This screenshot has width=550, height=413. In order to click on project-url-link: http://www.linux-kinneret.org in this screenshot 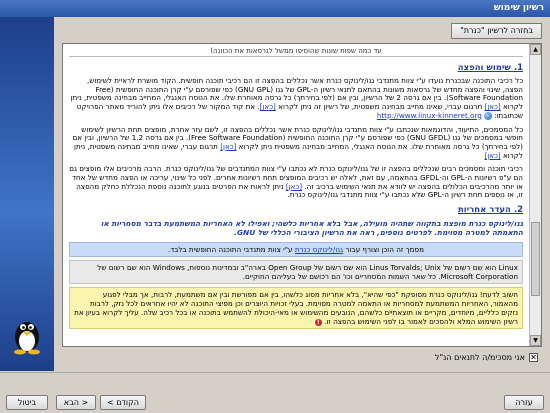, I will do `click(429, 115)`.